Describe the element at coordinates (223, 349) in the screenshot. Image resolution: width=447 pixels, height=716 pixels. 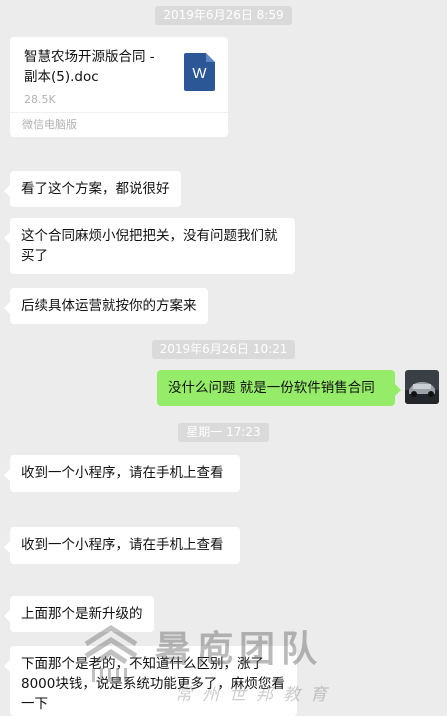
I see `timestamp: 2019年6月26日 10:21` at that location.